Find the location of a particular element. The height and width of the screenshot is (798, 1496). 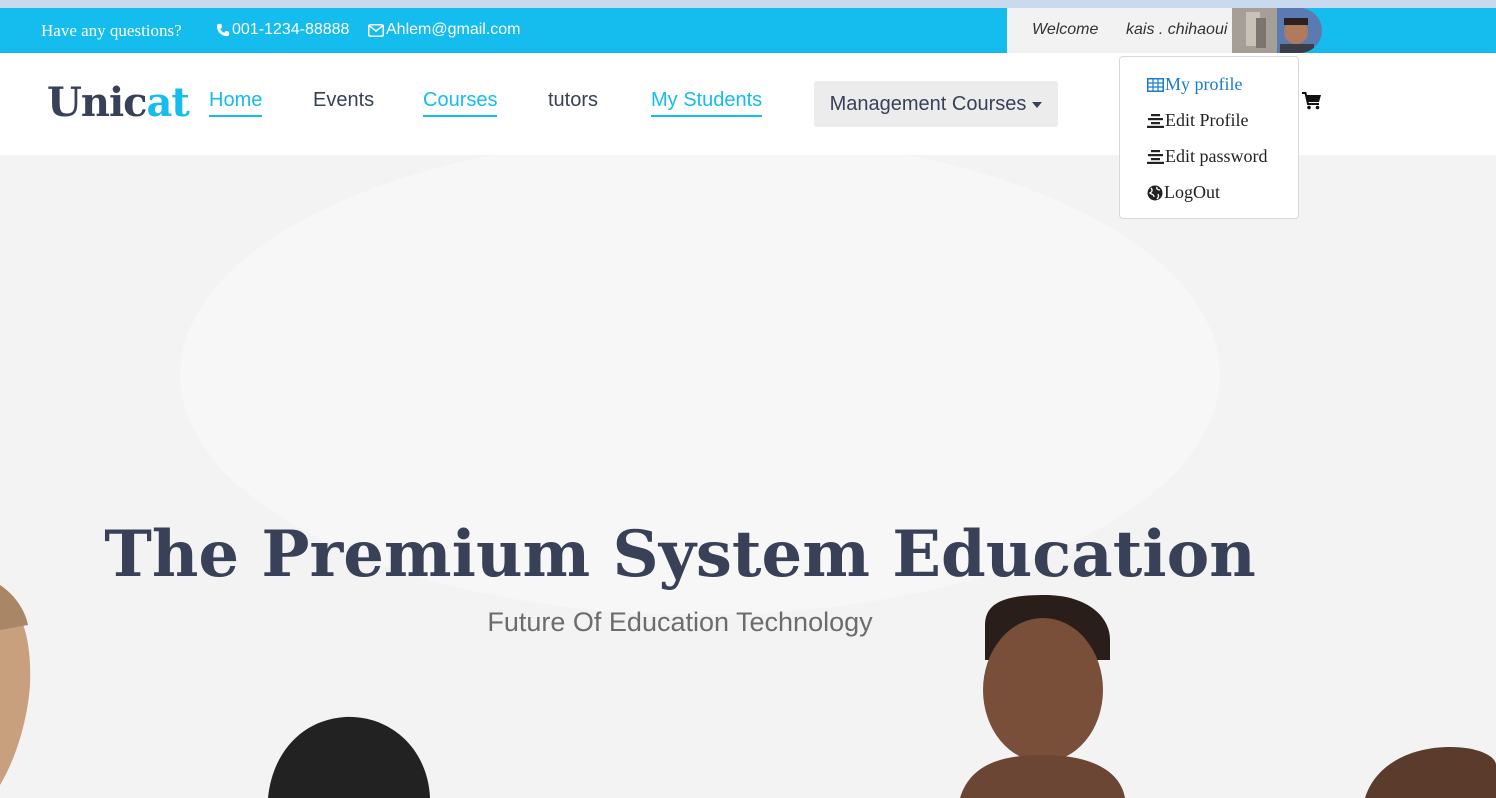

menu-item-edit-password: Edit password is located at coordinates (1207, 156).